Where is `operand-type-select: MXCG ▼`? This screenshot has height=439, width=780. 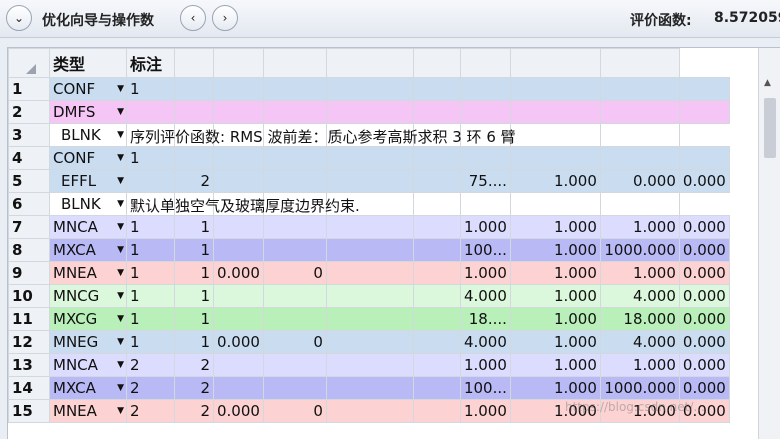
operand-type-select: MXCG ▼ is located at coordinates (88, 319).